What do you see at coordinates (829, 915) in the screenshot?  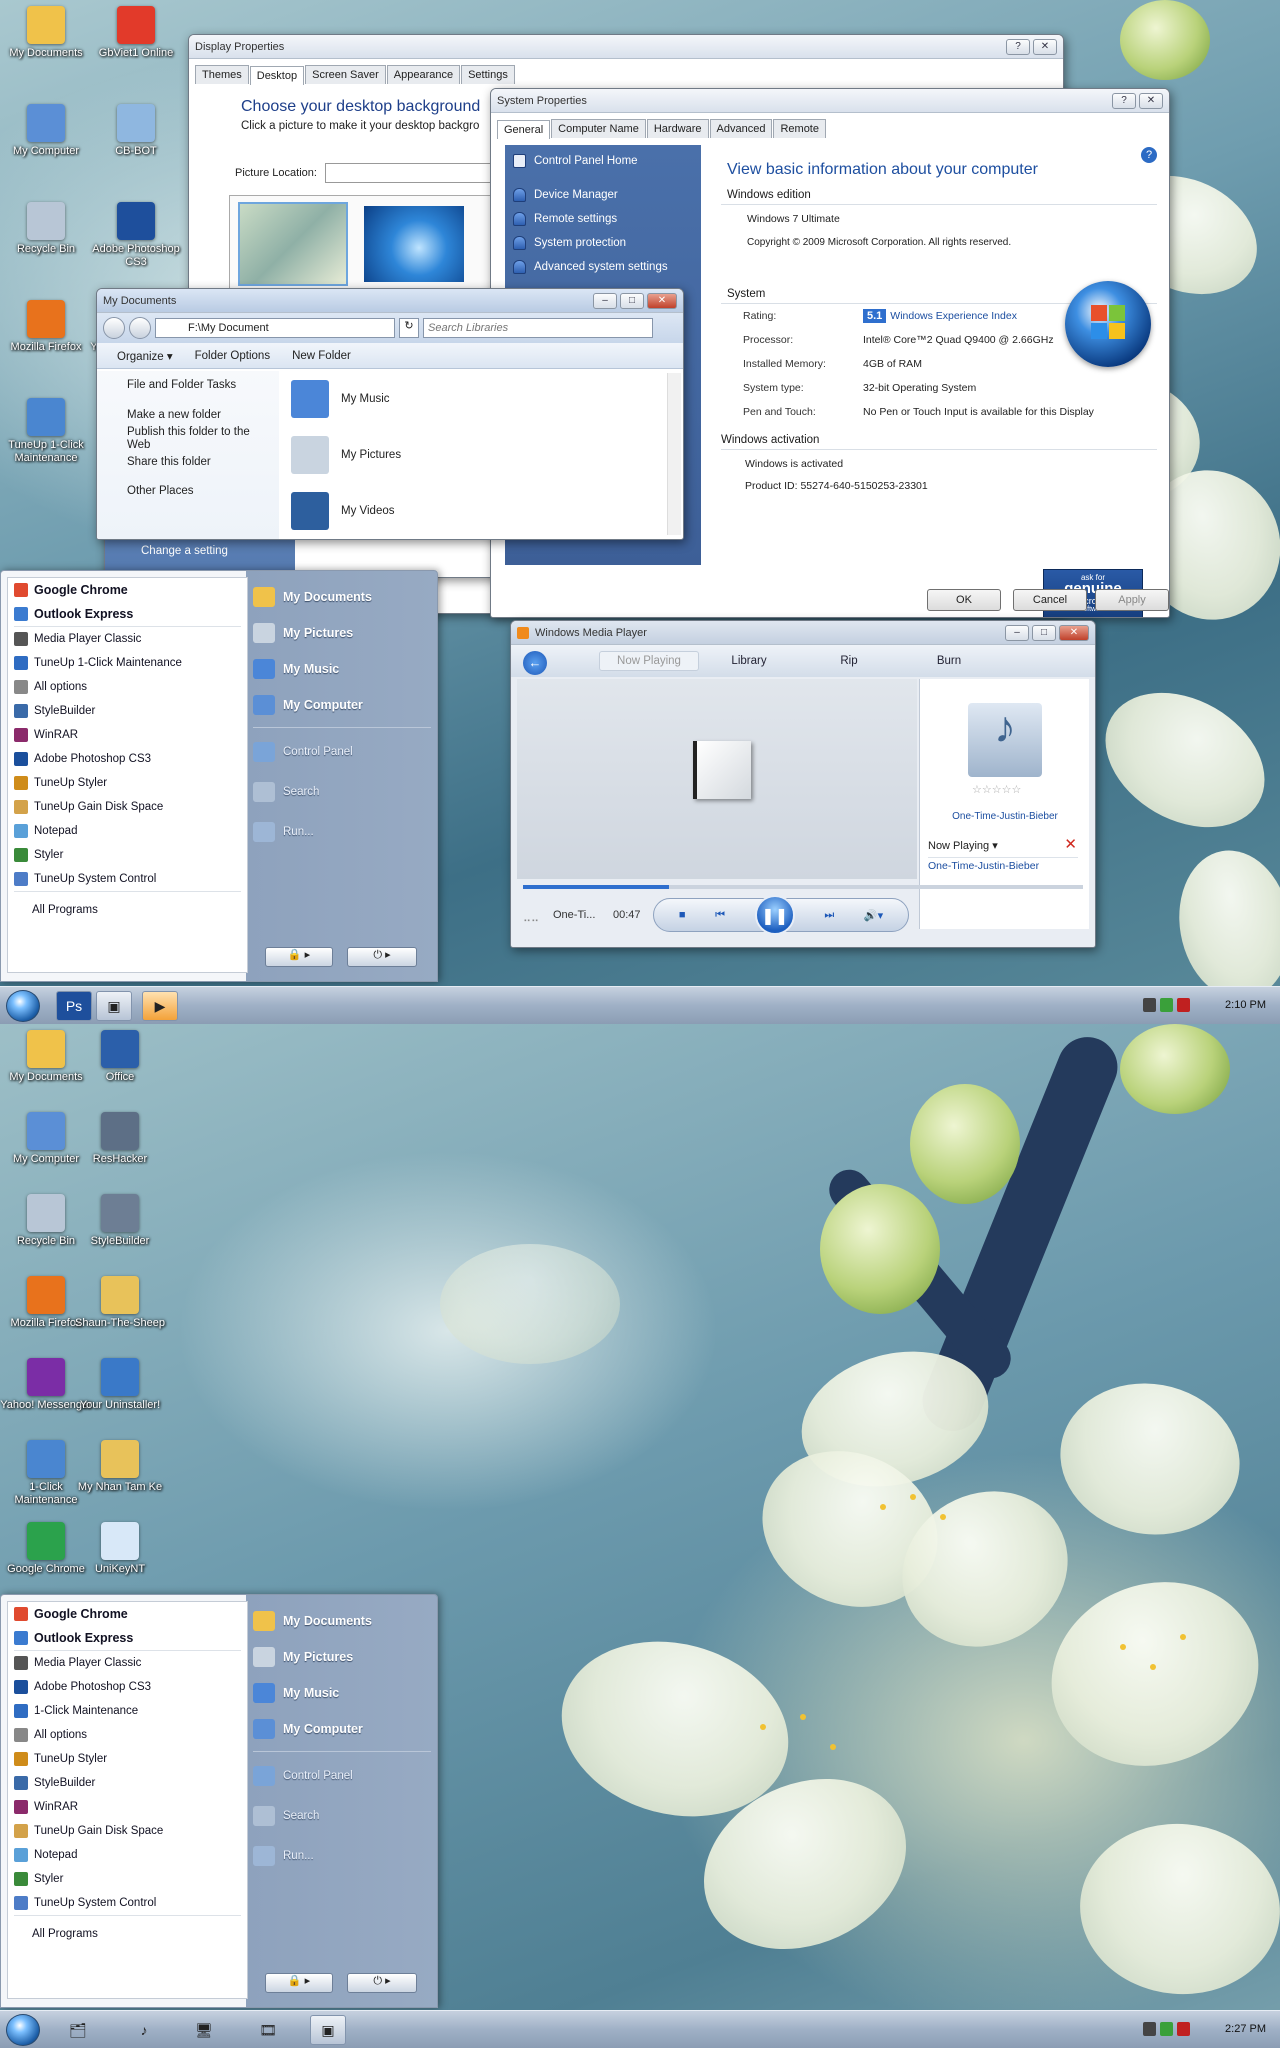 I see `next-button: ⏭` at bounding box center [829, 915].